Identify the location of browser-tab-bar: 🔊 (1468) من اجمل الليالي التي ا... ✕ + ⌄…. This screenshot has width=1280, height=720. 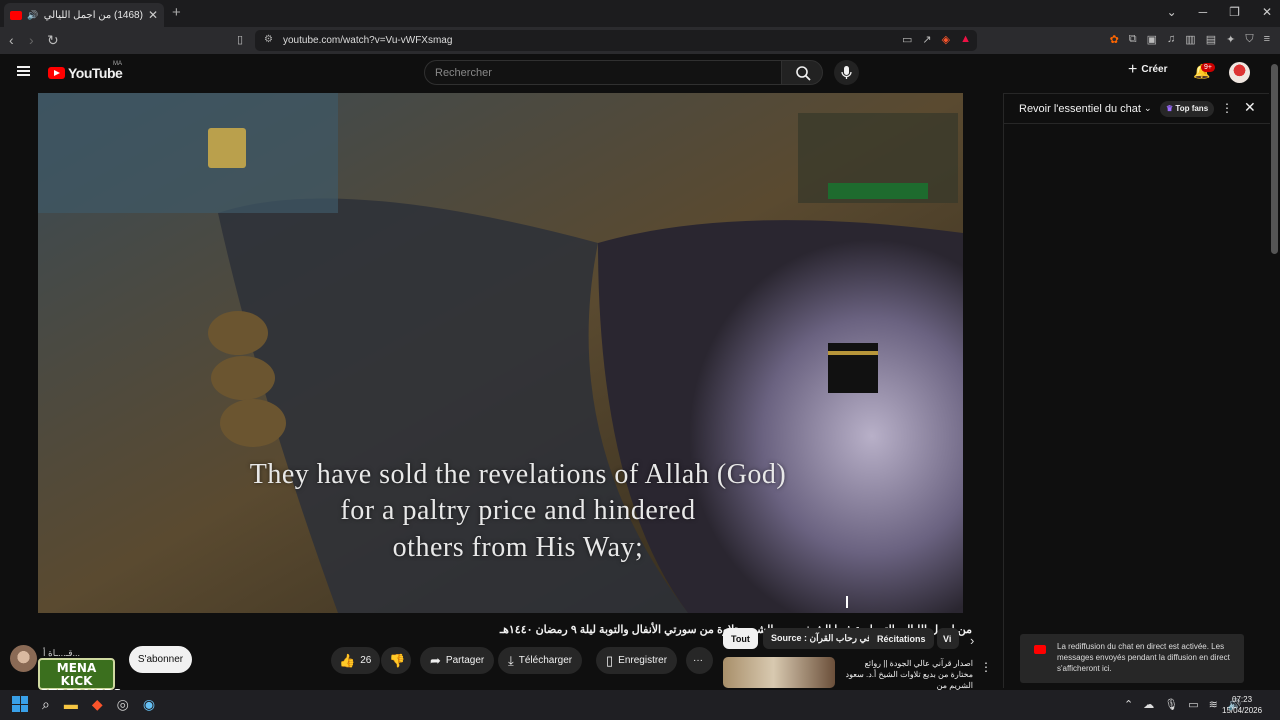
(640, 13).